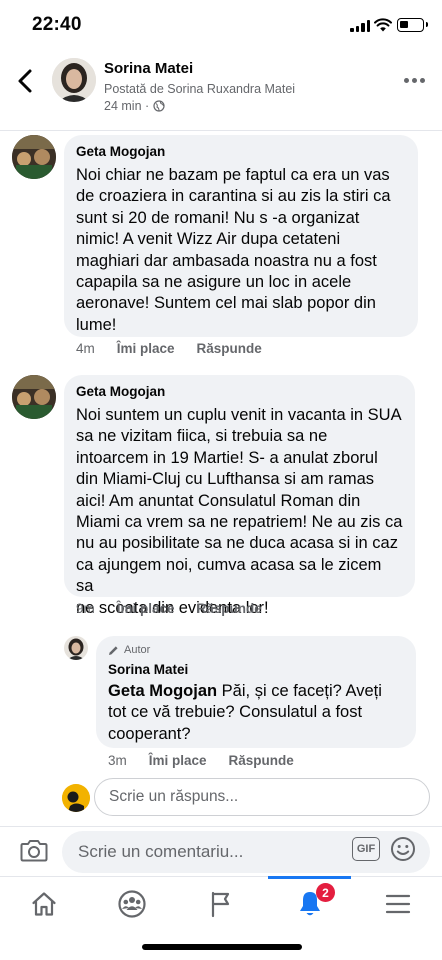  Describe the element at coordinates (412, 25) in the screenshot. I see `battery-icon` at that location.